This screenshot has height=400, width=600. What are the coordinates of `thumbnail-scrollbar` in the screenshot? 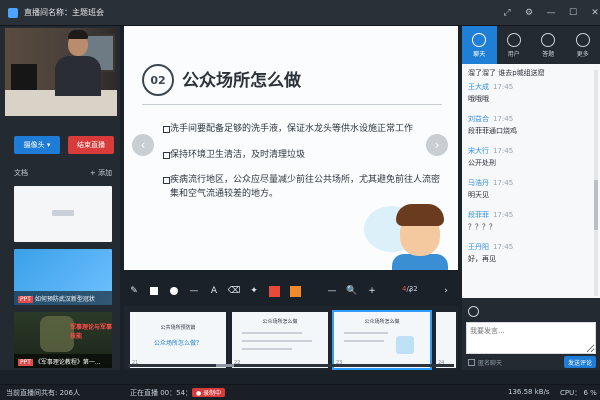 It's located at (291, 365).